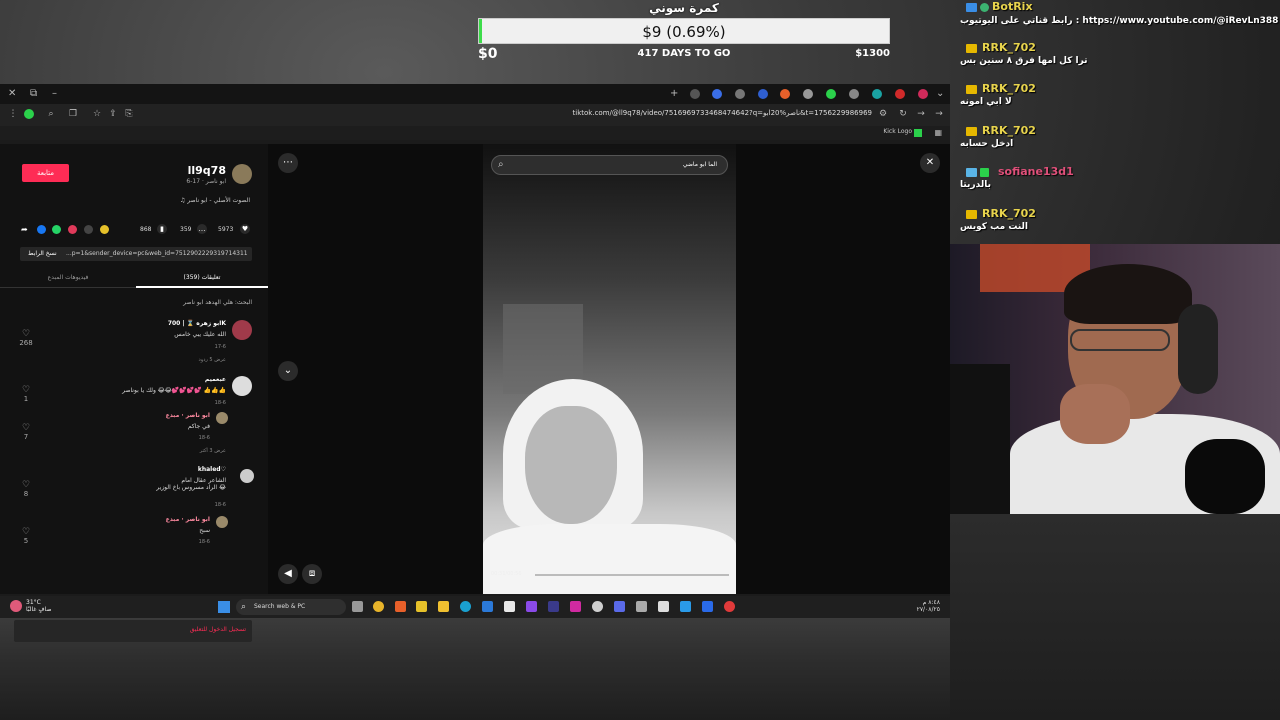 The image size is (1280, 720). What do you see at coordinates (400, 606) in the screenshot?
I see `brave-icon` at bounding box center [400, 606].